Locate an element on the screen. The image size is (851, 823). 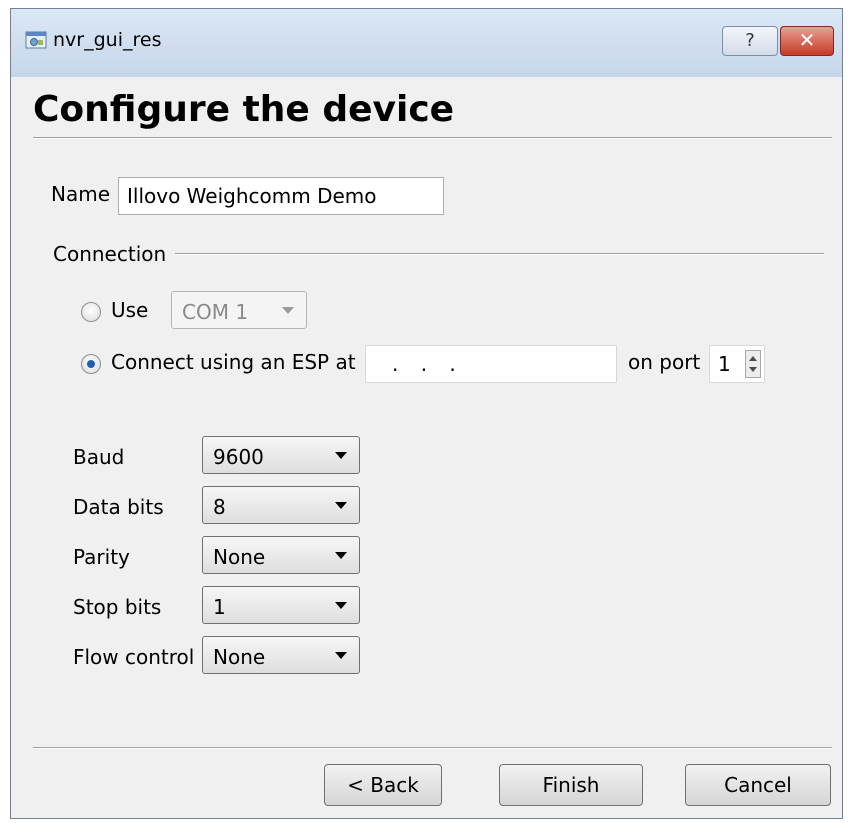
flow-control-select: None is located at coordinates (281, 655).